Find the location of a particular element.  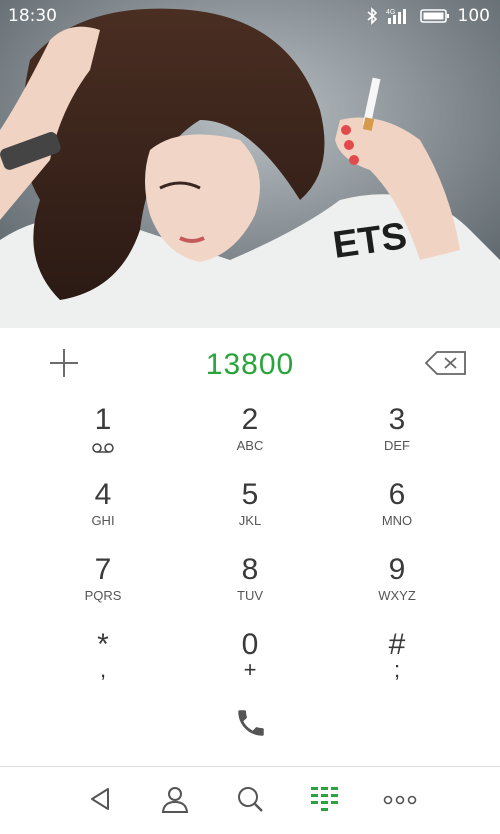

signal-icon: 4G is located at coordinates (399, 16).